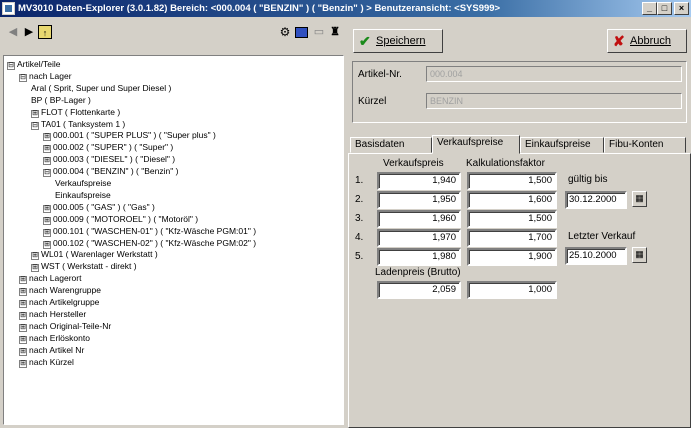  What do you see at coordinates (419, 257) in the screenshot?
I see `verkaufspreis-input: 1,980` at bounding box center [419, 257].